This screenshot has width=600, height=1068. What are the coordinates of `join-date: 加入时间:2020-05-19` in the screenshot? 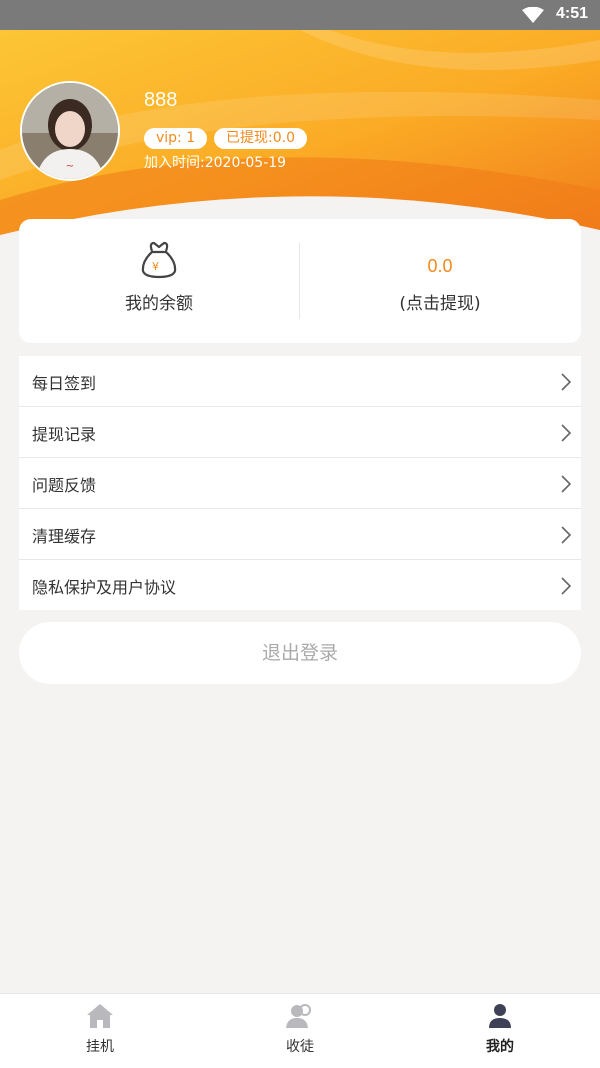 It's located at (215, 163).